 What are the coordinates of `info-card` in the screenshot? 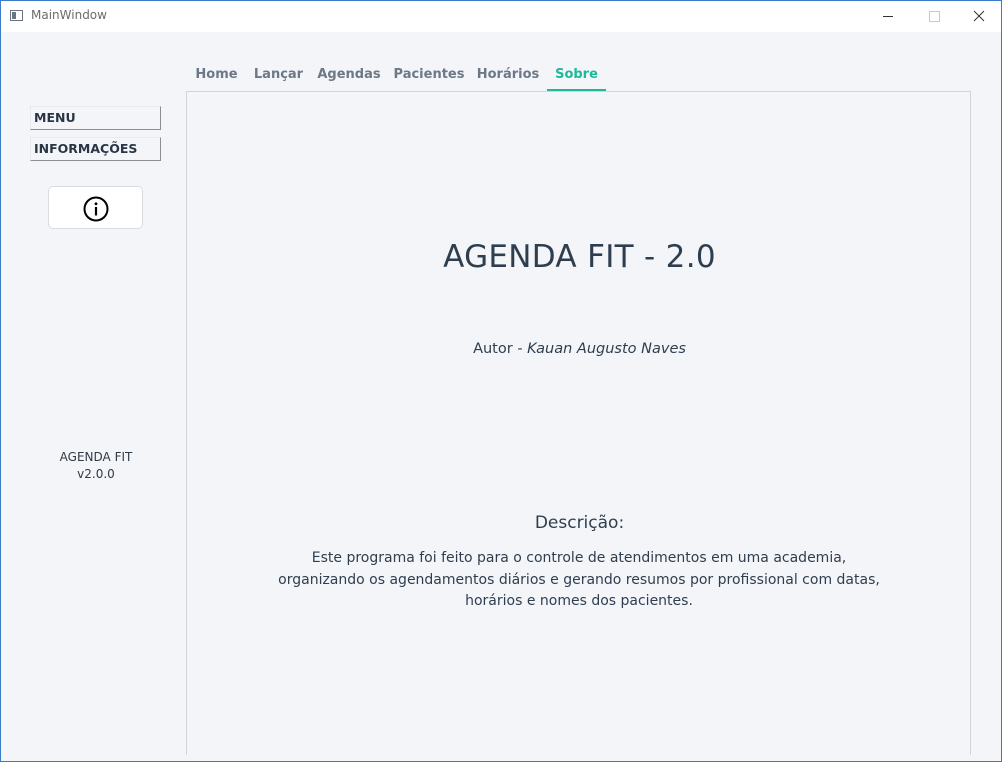 It's located at (95, 207).